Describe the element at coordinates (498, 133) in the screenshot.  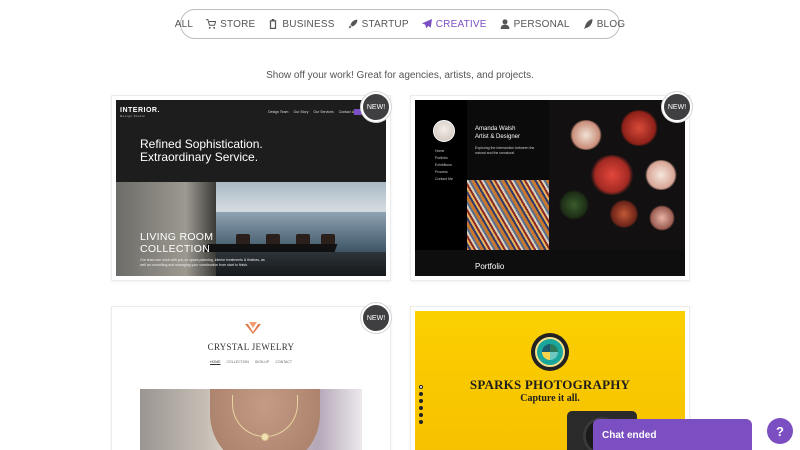
I see `preview-artist-name: Amanda Walsh Artist & Designer` at that location.